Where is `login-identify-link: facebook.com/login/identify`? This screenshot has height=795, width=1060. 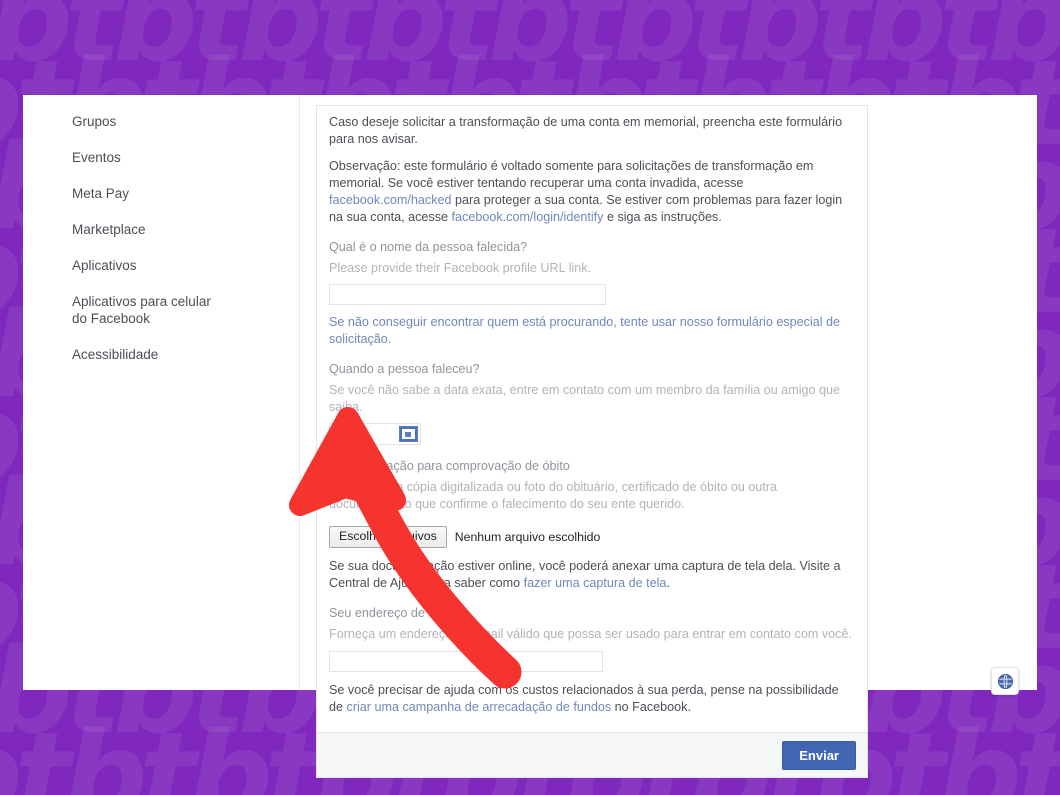 login-identify-link: facebook.com/login/identify is located at coordinates (528, 217).